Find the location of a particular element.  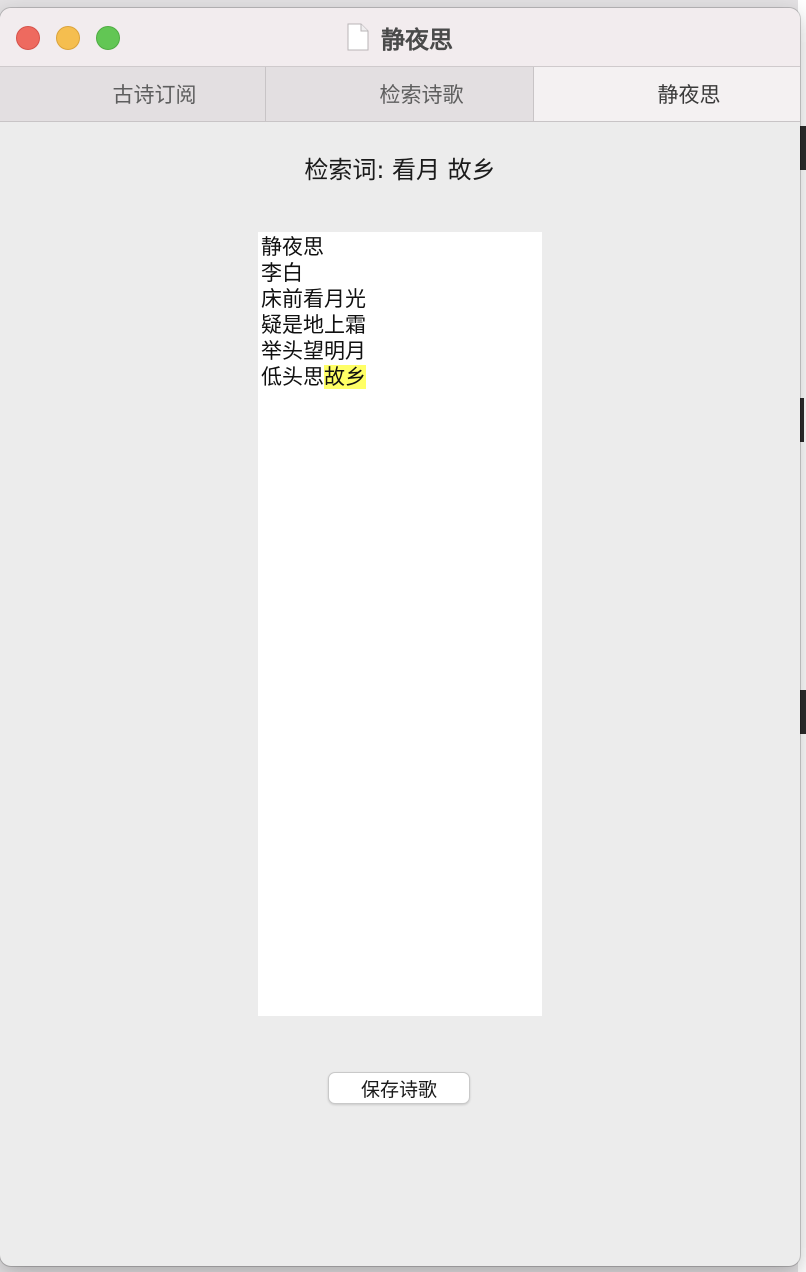

poem-author-line: 李白 is located at coordinates (282, 273).